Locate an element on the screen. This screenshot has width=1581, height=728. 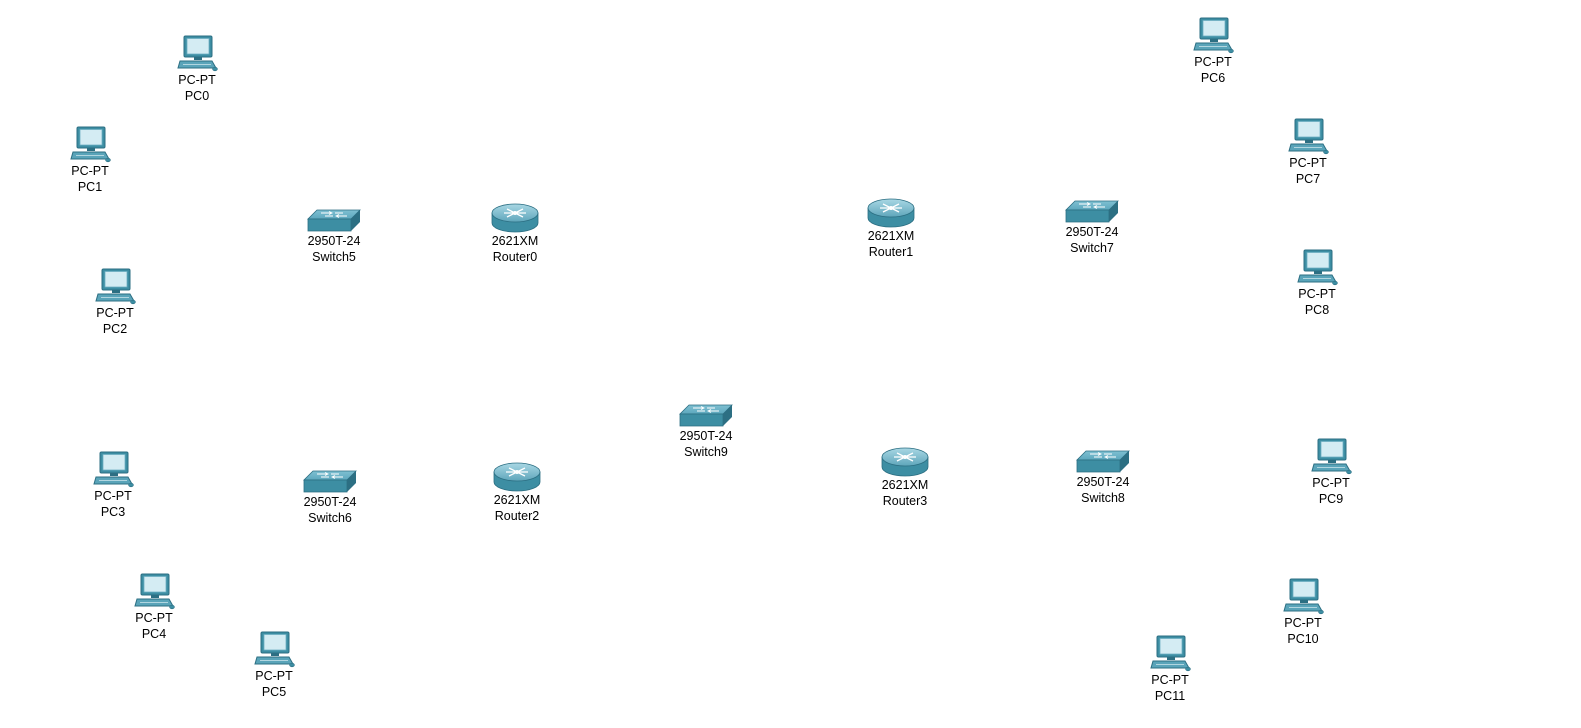
device-pc1: PC-PT PC1 is located at coordinates (90, 160).